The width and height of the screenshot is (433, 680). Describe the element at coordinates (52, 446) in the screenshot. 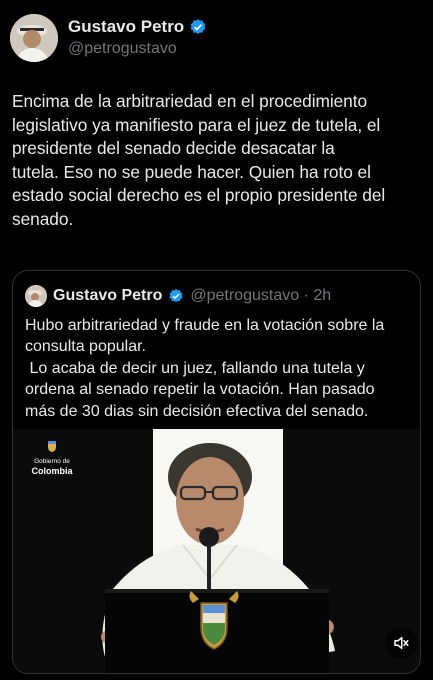

I see `coat-of-arms-small-icon` at that location.